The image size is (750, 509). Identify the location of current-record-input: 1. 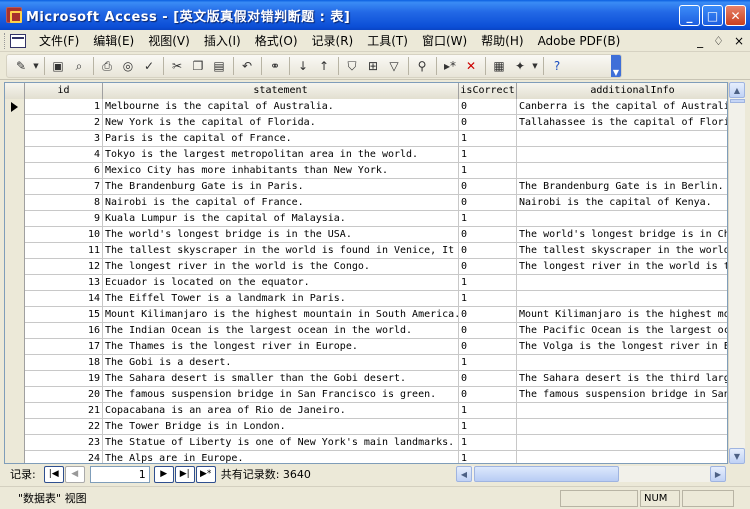
(119, 474).